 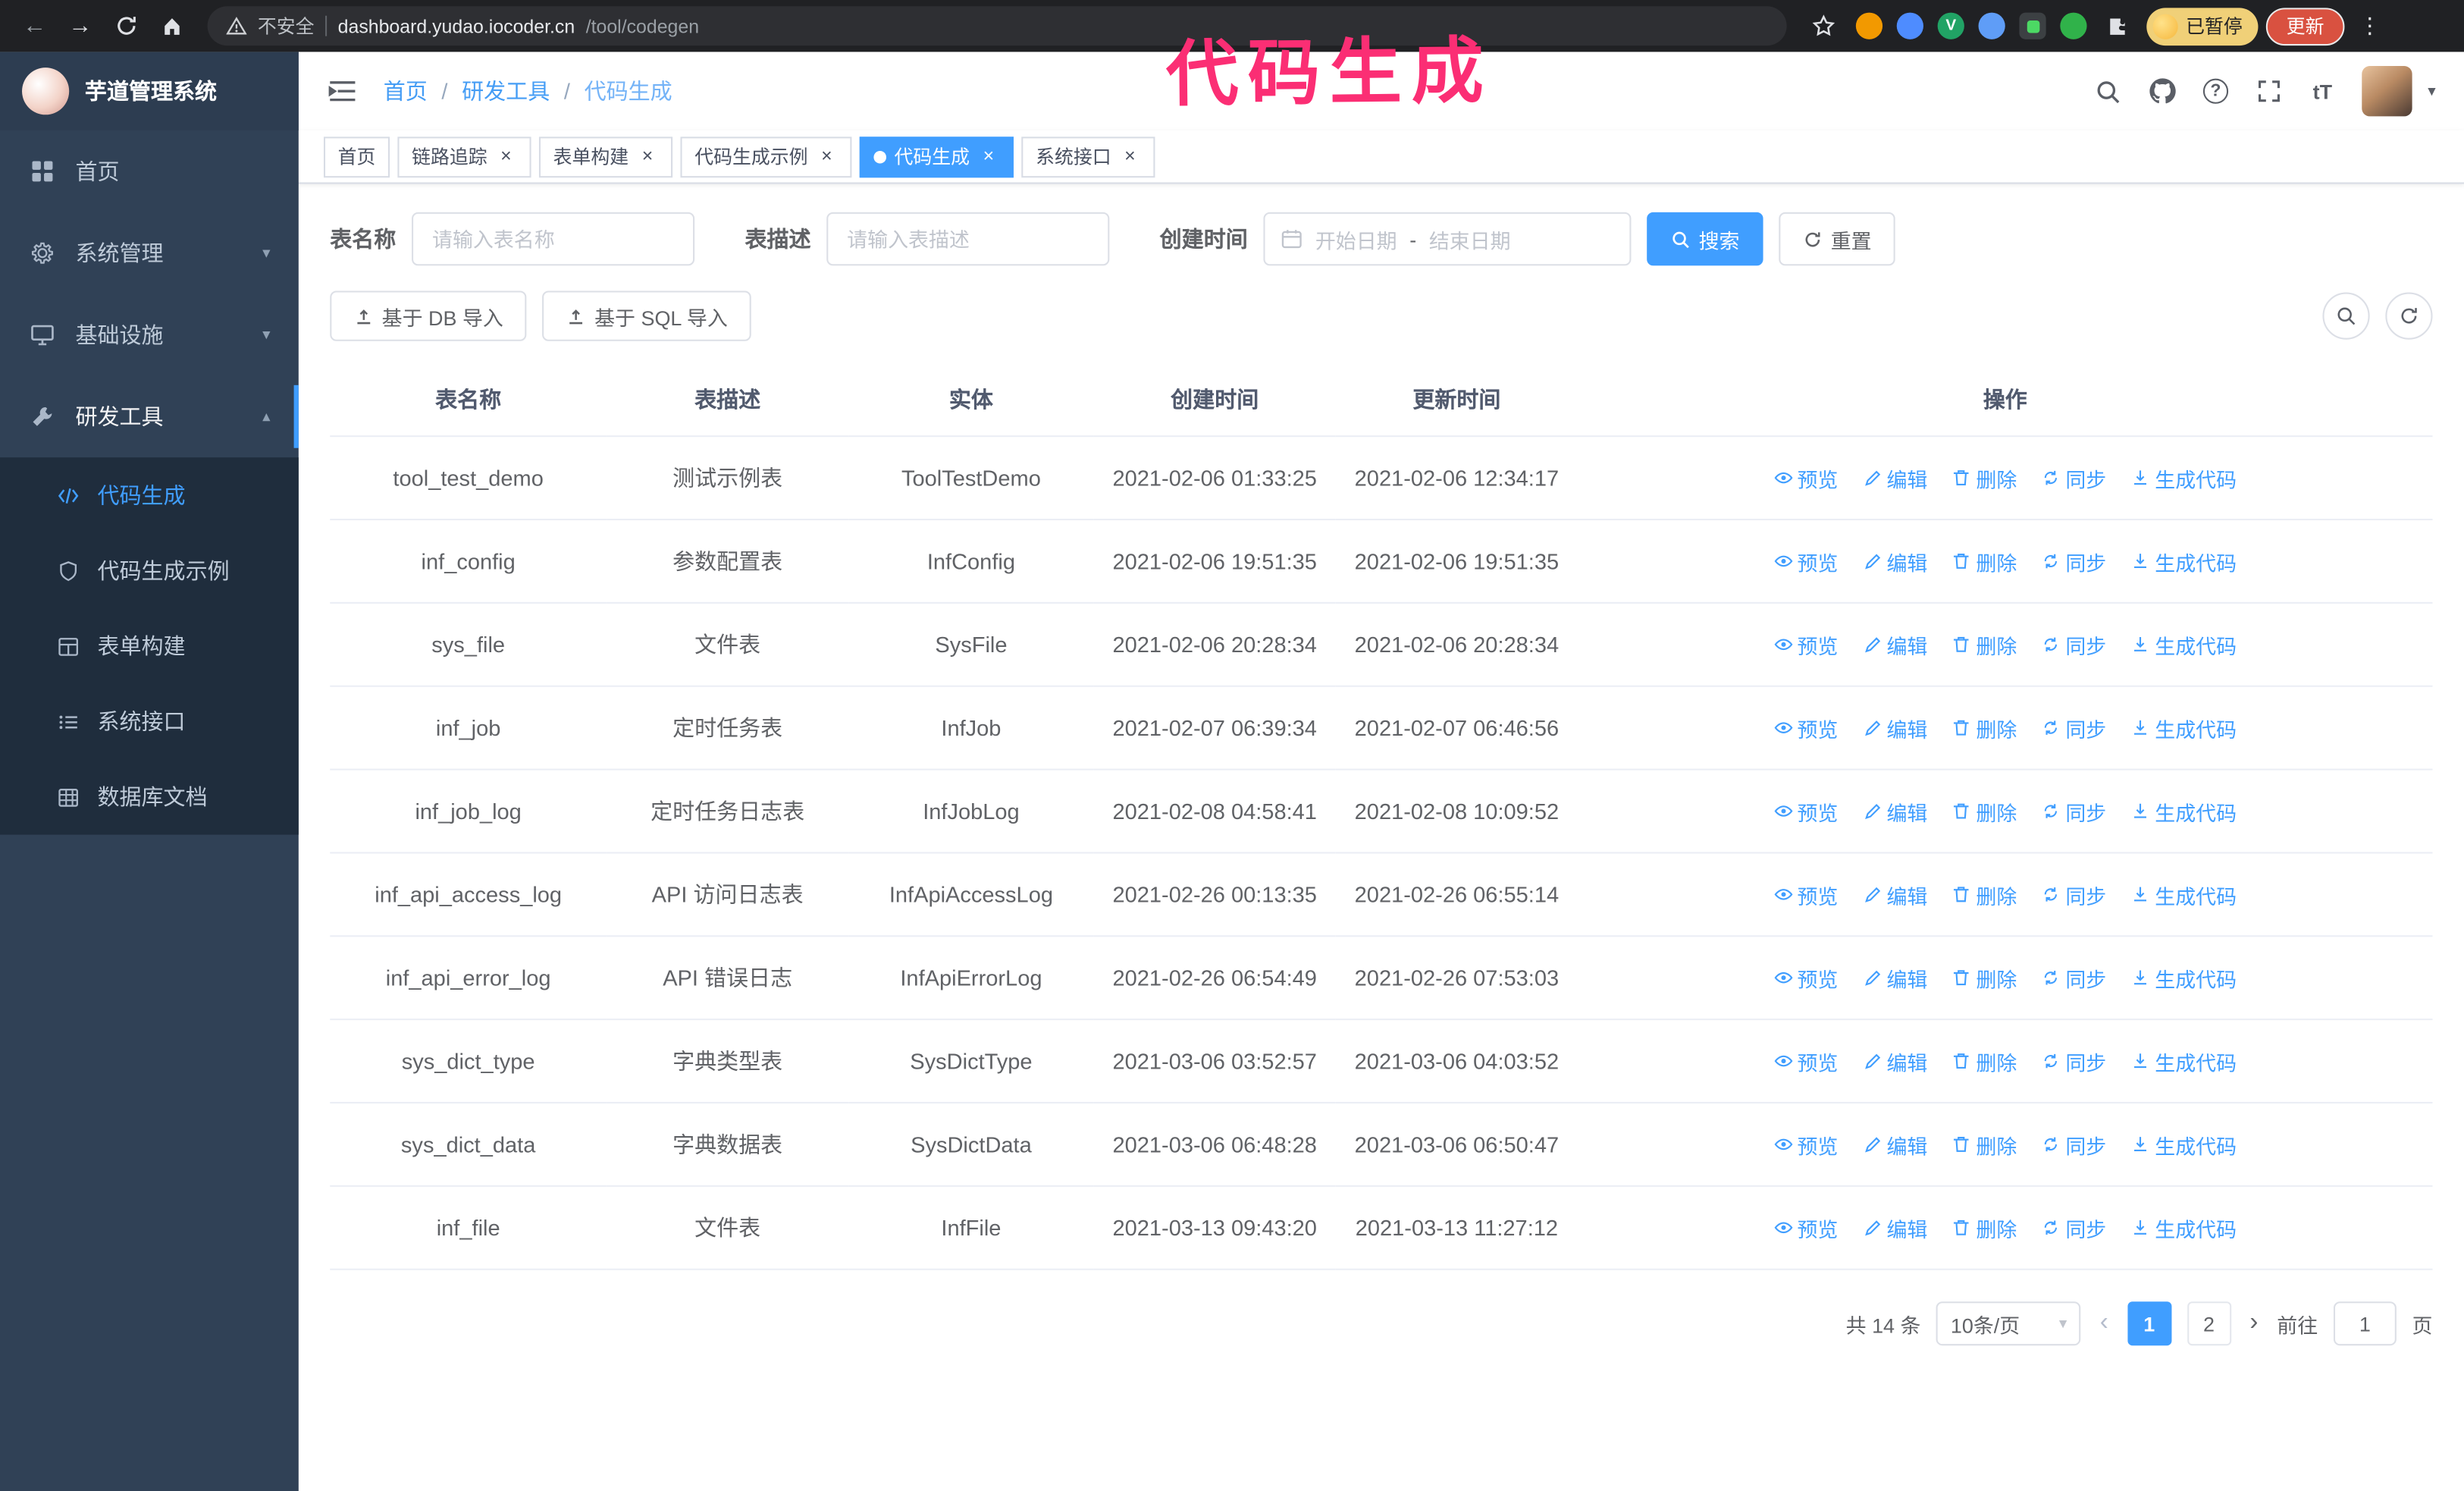 What do you see at coordinates (171, 26) in the screenshot?
I see `home-icon` at bounding box center [171, 26].